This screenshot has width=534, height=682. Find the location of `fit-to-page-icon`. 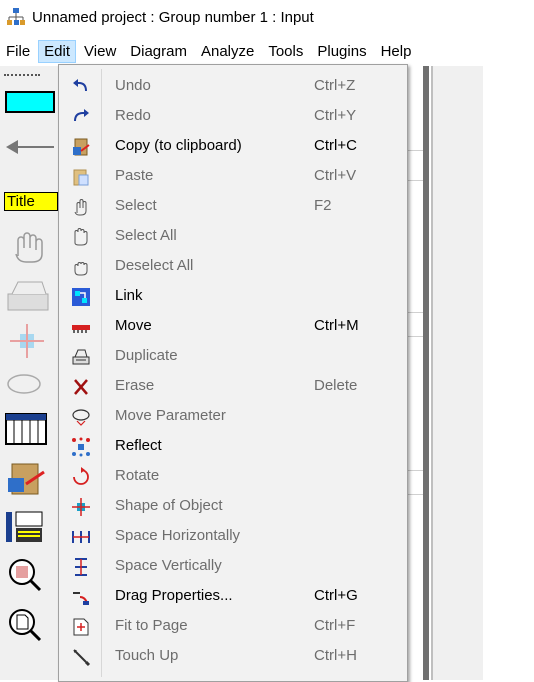

fit-to-page-icon is located at coordinates (81, 627).